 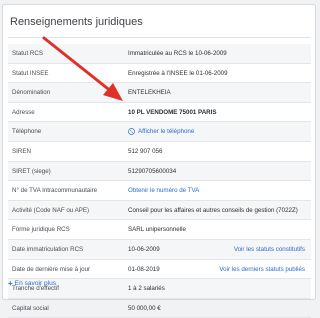 What do you see at coordinates (163, 191) in the screenshot?
I see `get-vat-number-link: Obtenir le numéro de TVA` at bounding box center [163, 191].